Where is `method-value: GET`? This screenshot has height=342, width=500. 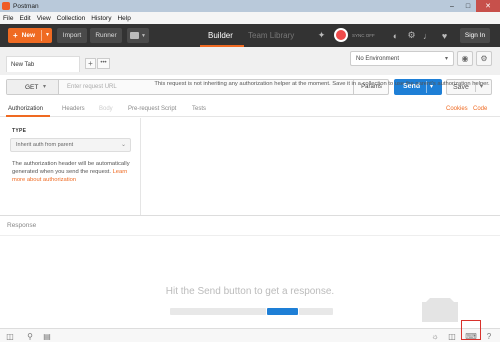
method-value: GET is located at coordinates (32, 87).